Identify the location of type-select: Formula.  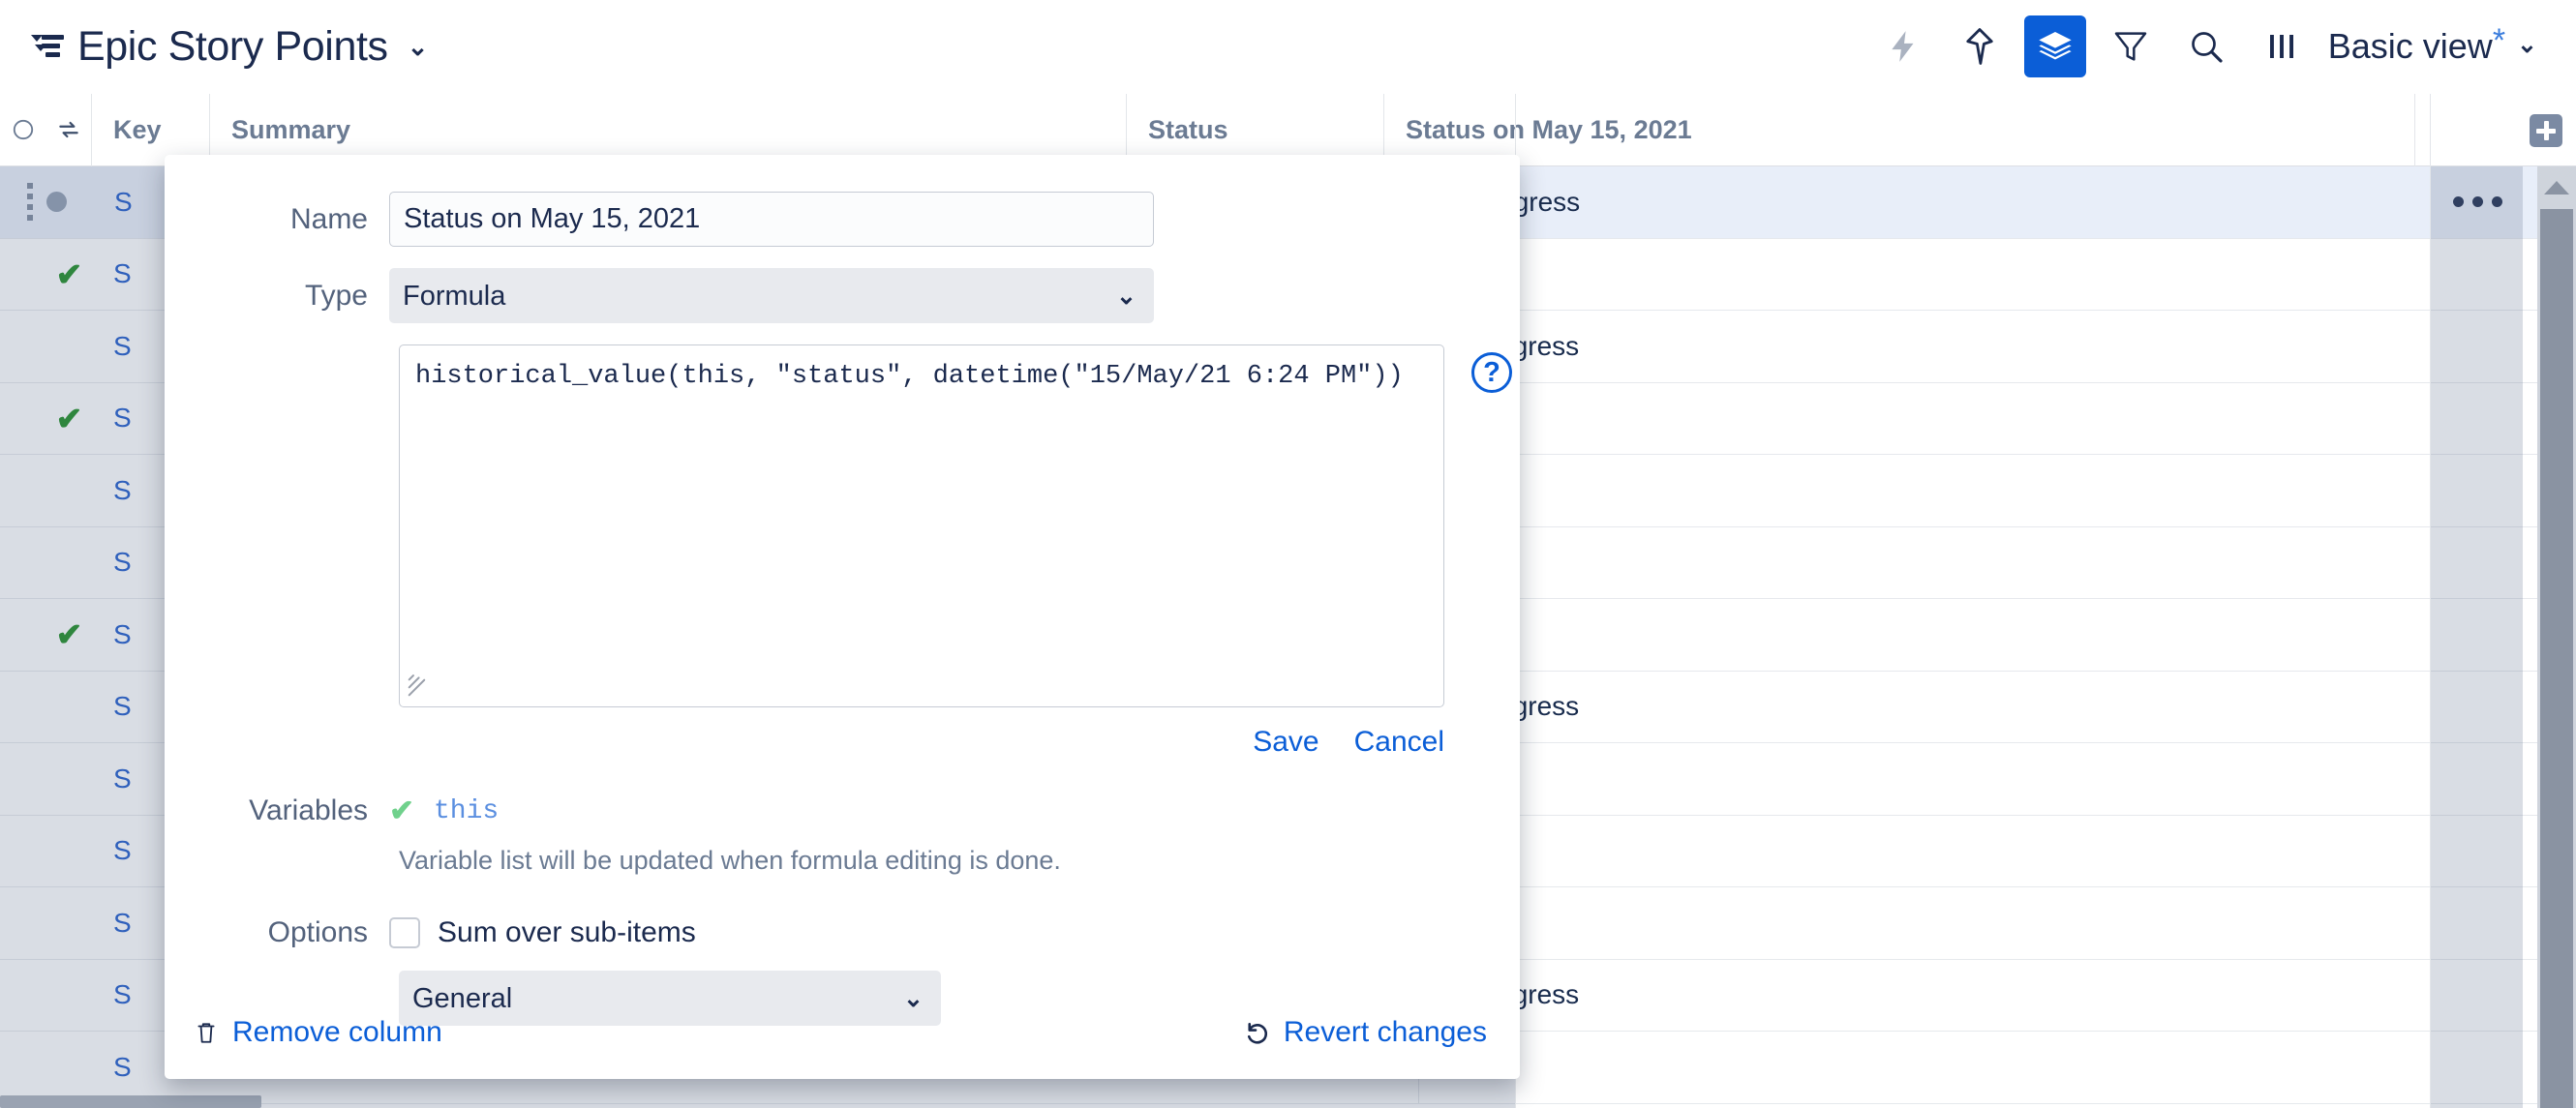
(771, 296).